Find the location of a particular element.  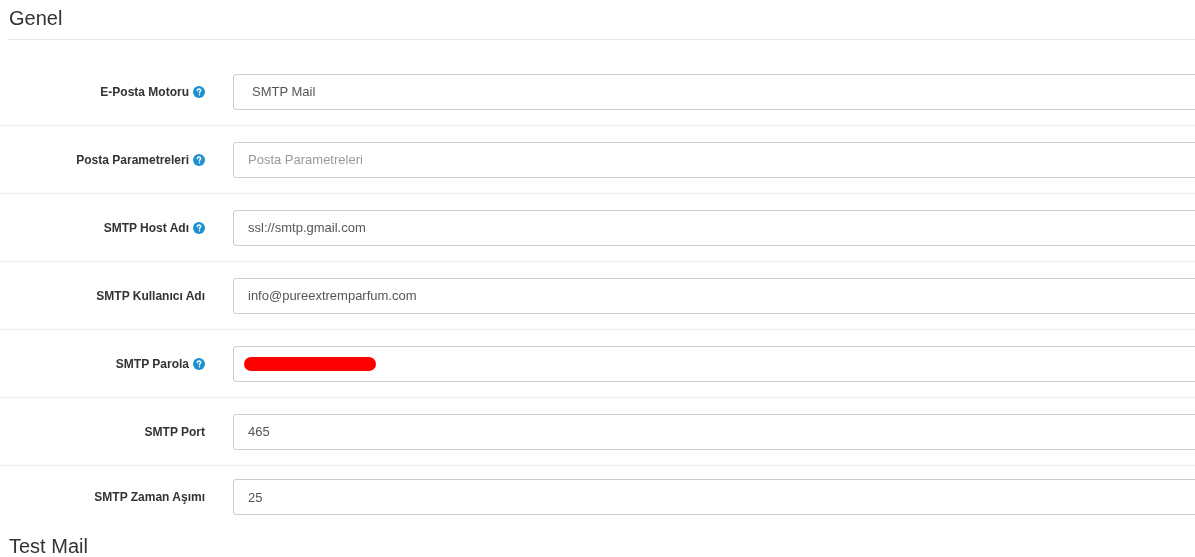

section-title: Test Mail is located at coordinates (48, 545).